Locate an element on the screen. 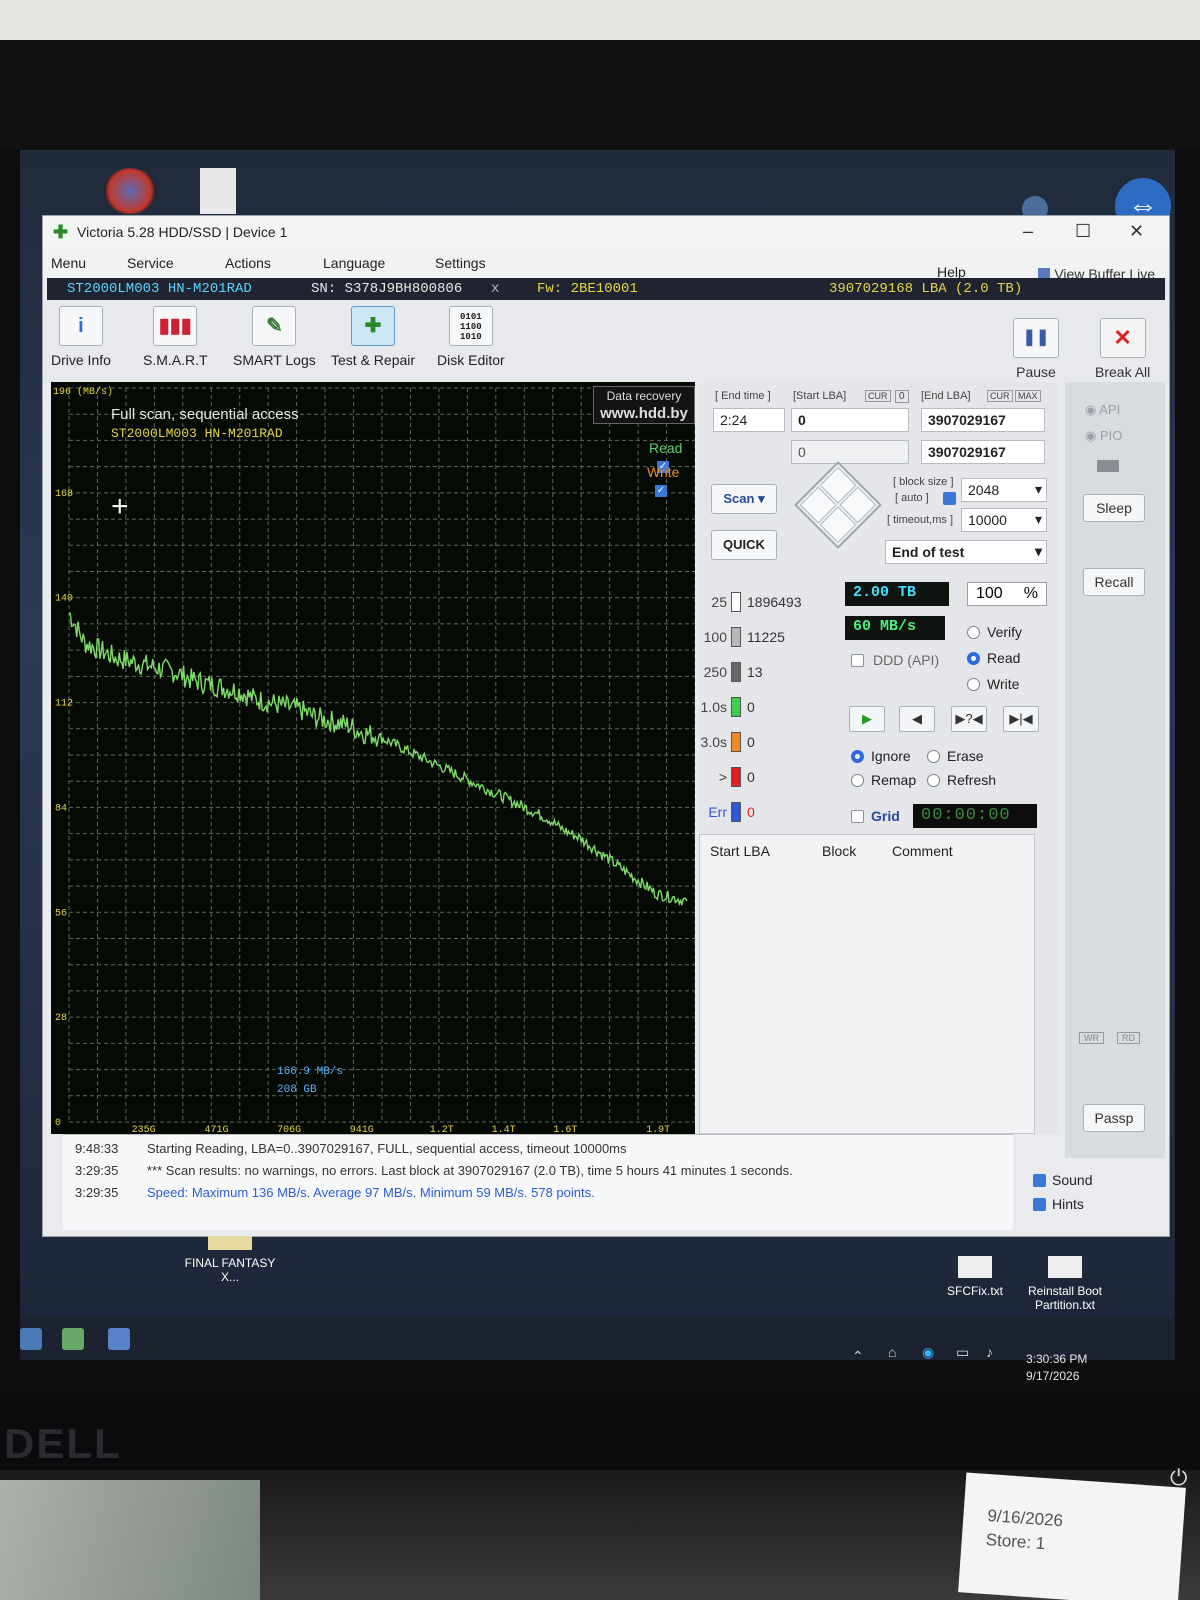 Image resolution: width=1200 pixels, height=1600 pixels. table-header-comment: Comment is located at coordinates (922, 851).